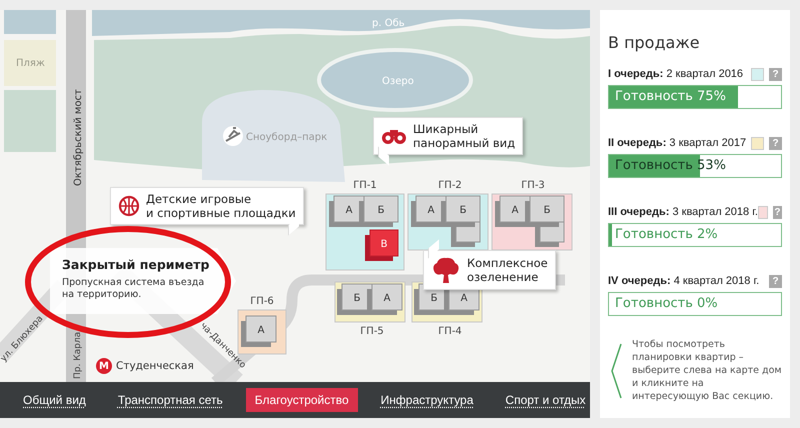  Describe the element at coordinates (199, 199) in the screenshot. I see `callout-text: Детские игровые` at that location.